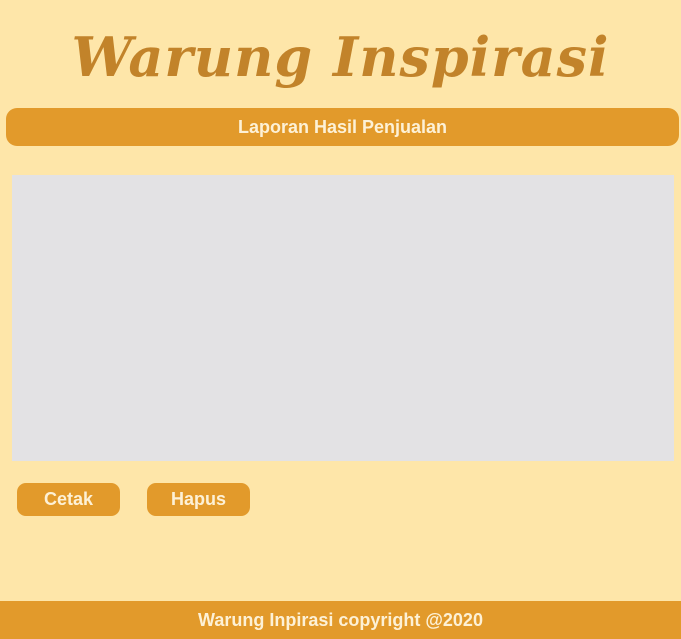 The image size is (681, 639). What do you see at coordinates (68, 499) in the screenshot?
I see `print-button: Cetak` at bounding box center [68, 499].